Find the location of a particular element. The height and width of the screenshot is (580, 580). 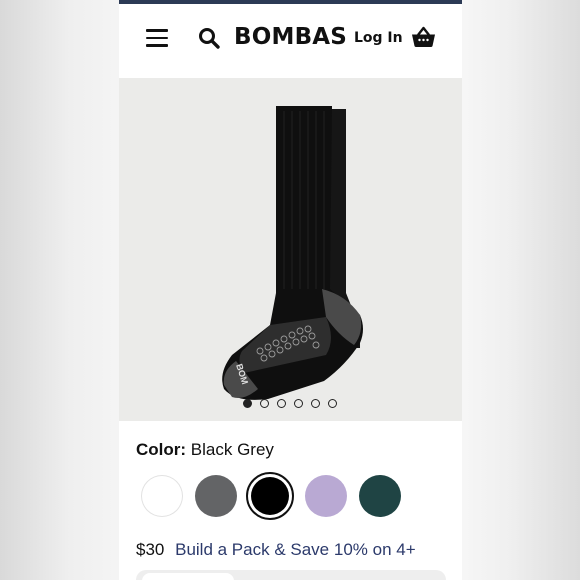

color-swatch-grey is located at coordinates (216, 496).